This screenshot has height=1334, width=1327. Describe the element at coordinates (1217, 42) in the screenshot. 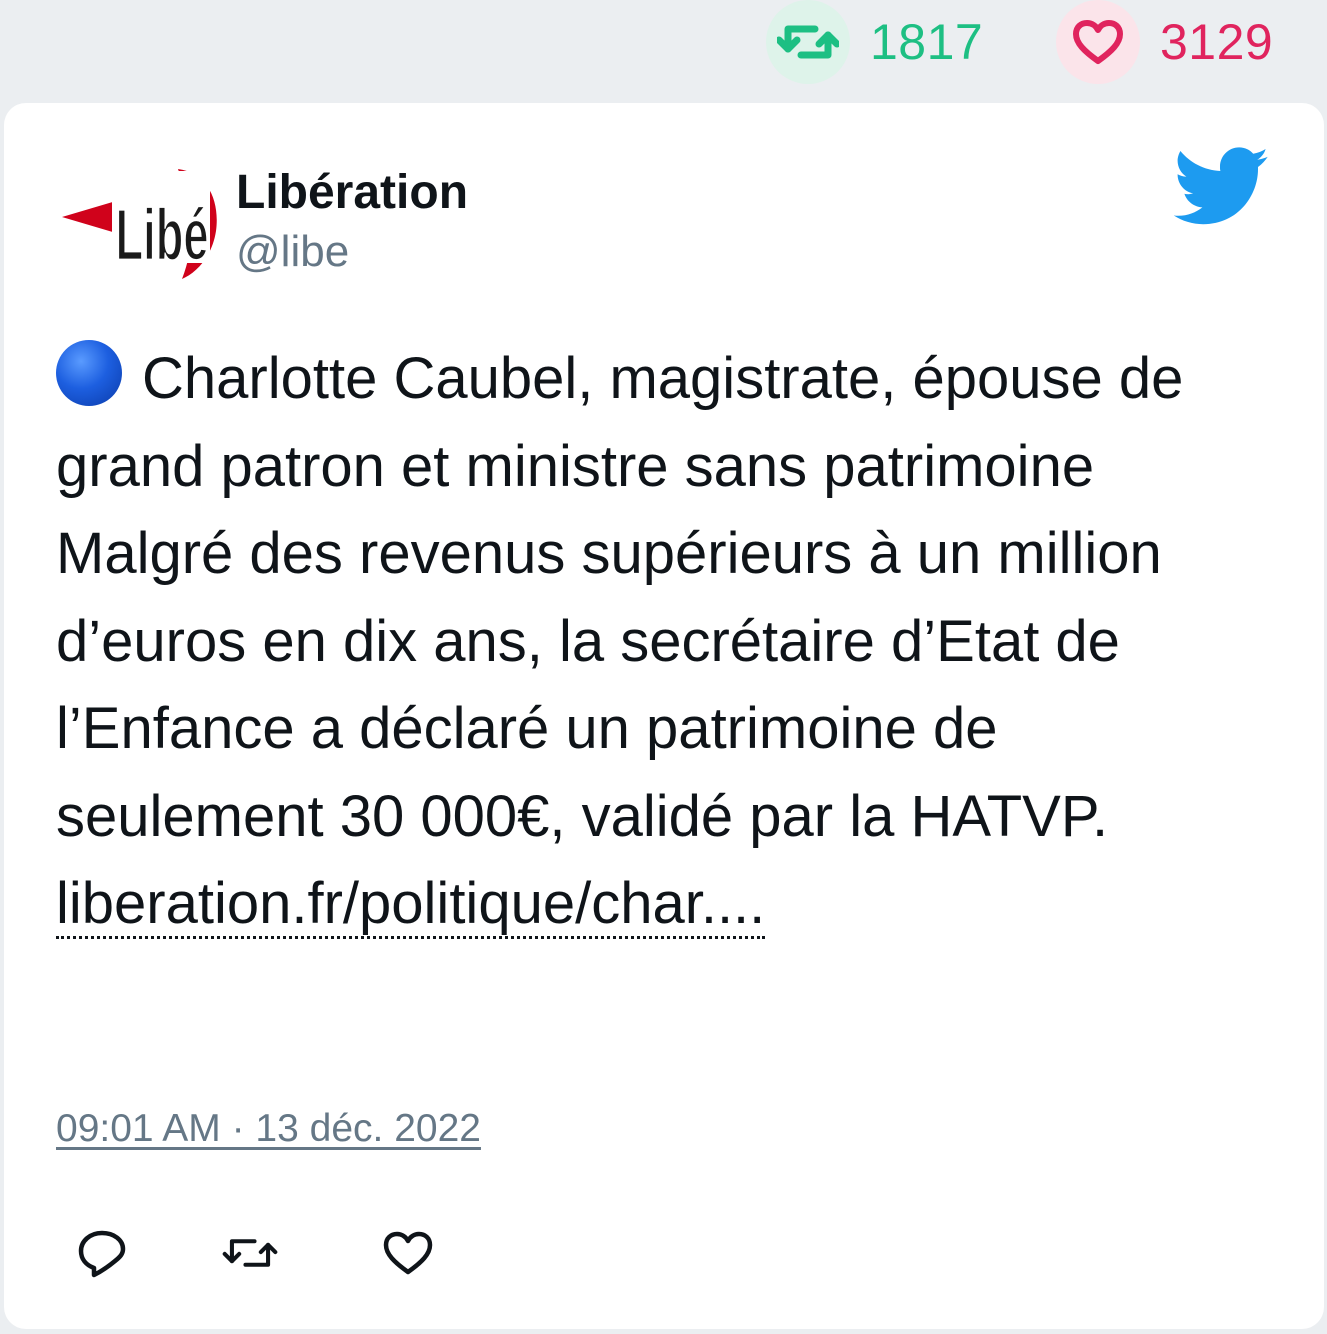

I see `like-count: 3129` at that location.